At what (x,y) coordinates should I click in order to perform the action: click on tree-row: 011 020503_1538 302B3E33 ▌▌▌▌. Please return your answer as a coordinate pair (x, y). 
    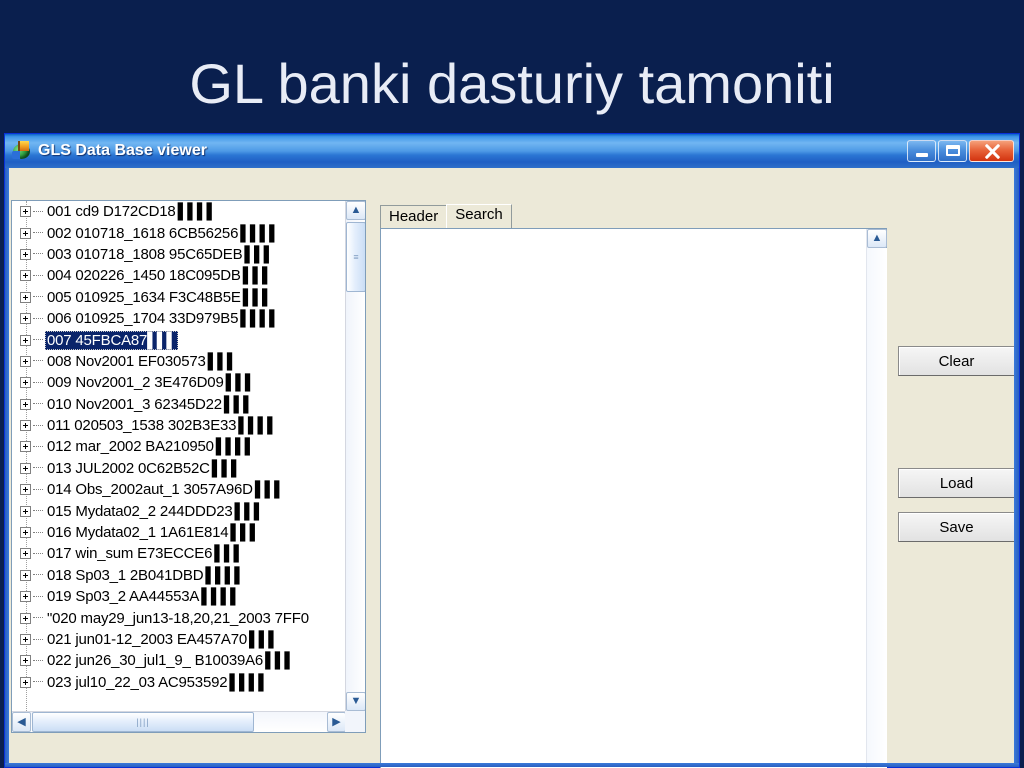
    Looking at the image, I should click on (179, 425).